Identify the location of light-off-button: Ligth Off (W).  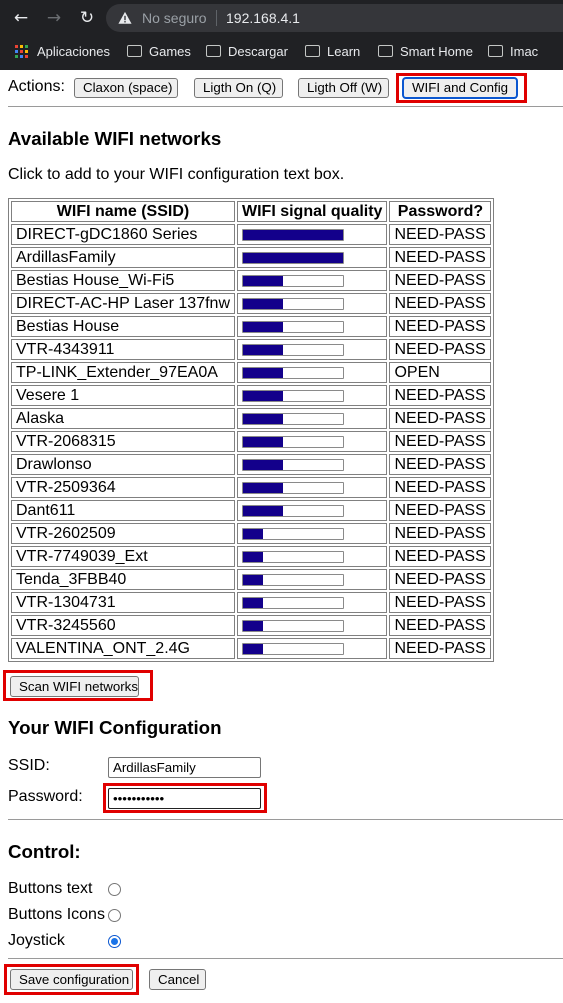
(343, 88).